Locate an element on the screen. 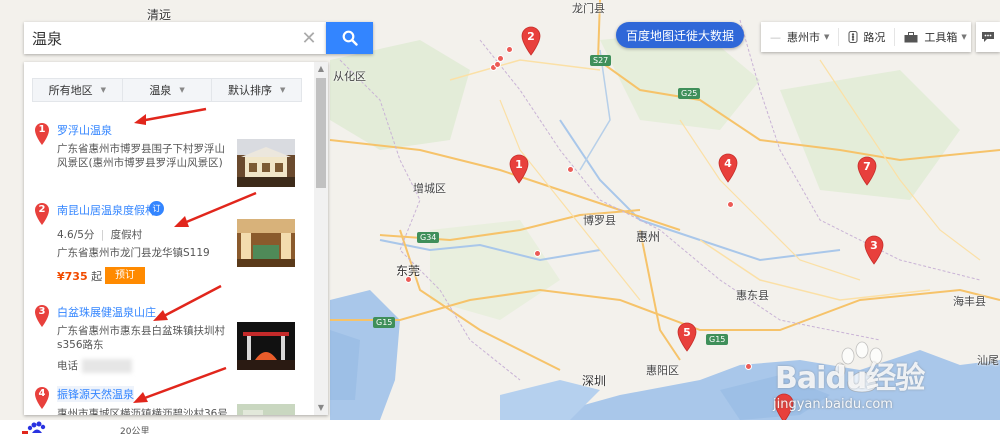 Image resolution: width=1000 pixels, height=434 pixels. map-pin-7: 7 is located at coordinates (867, 171).